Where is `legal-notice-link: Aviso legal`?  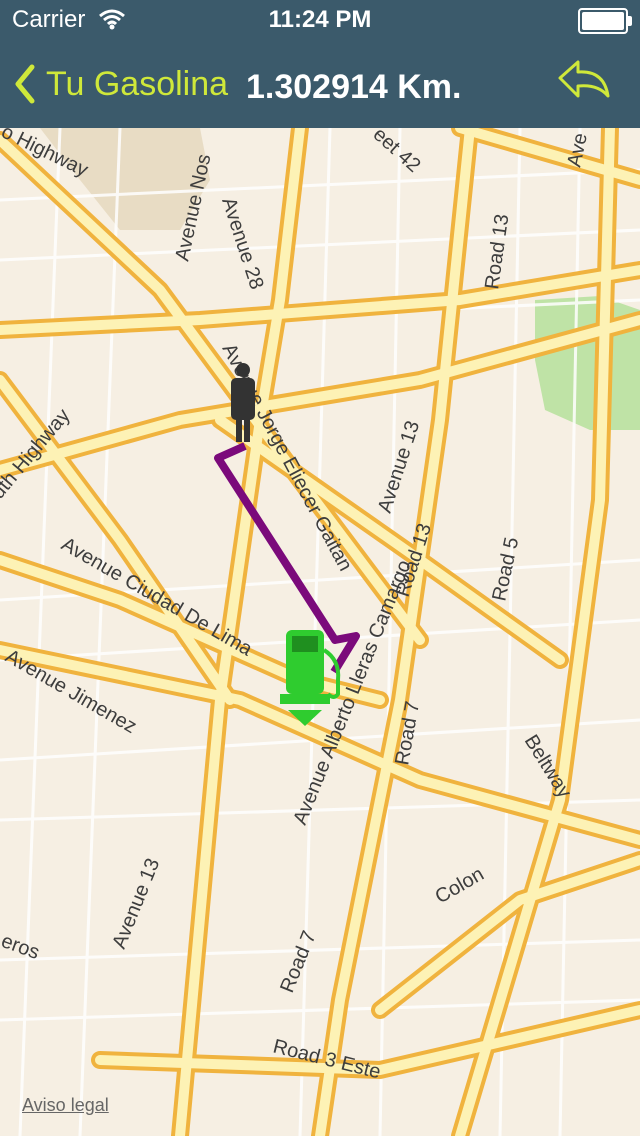
legal-notice-link: Aviso legal is located at coordinates (65, 1105).